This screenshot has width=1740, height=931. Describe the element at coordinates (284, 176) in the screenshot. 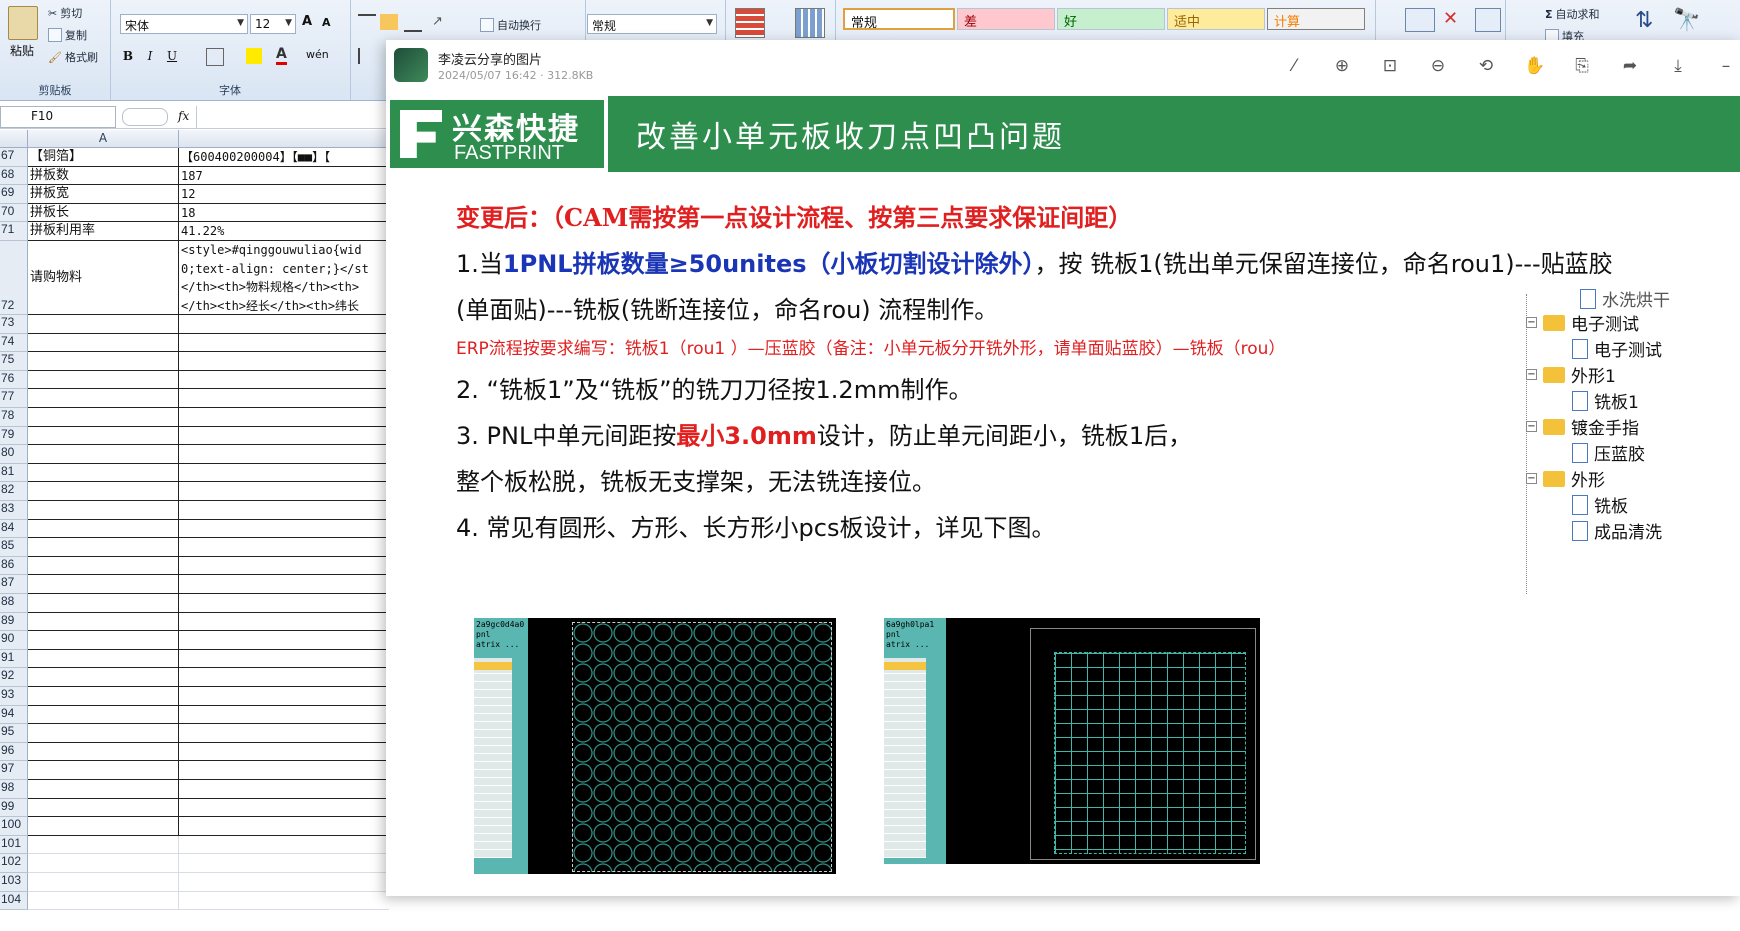

I see `cell-b: 187` at that location.